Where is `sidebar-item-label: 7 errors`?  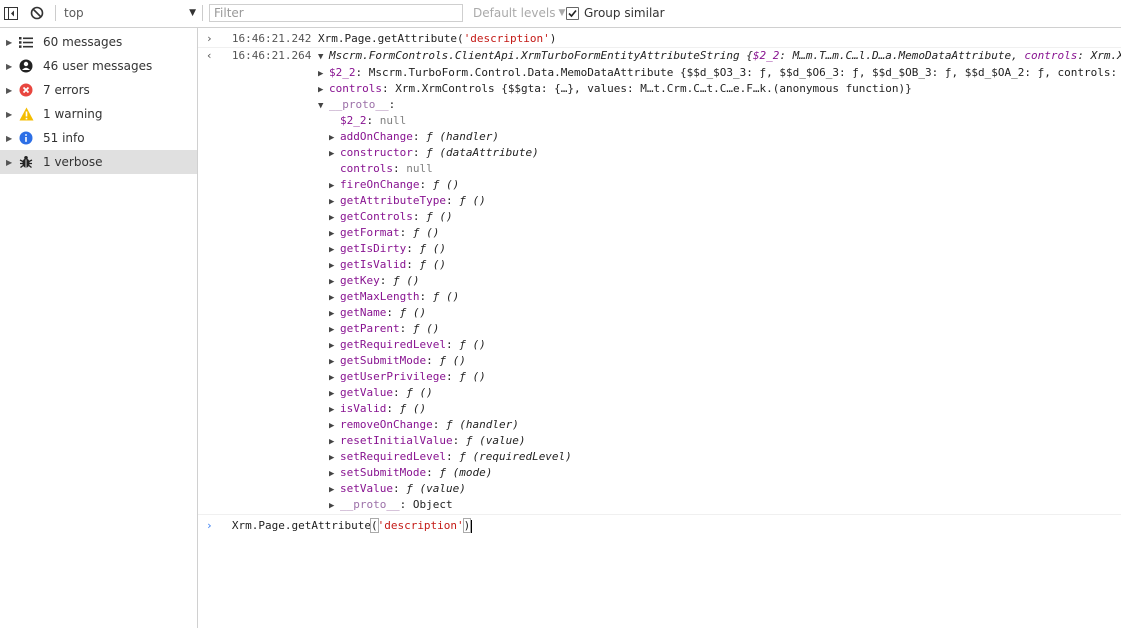
sidebar-item-label: 7 errors is located at coordinates (66, 90).